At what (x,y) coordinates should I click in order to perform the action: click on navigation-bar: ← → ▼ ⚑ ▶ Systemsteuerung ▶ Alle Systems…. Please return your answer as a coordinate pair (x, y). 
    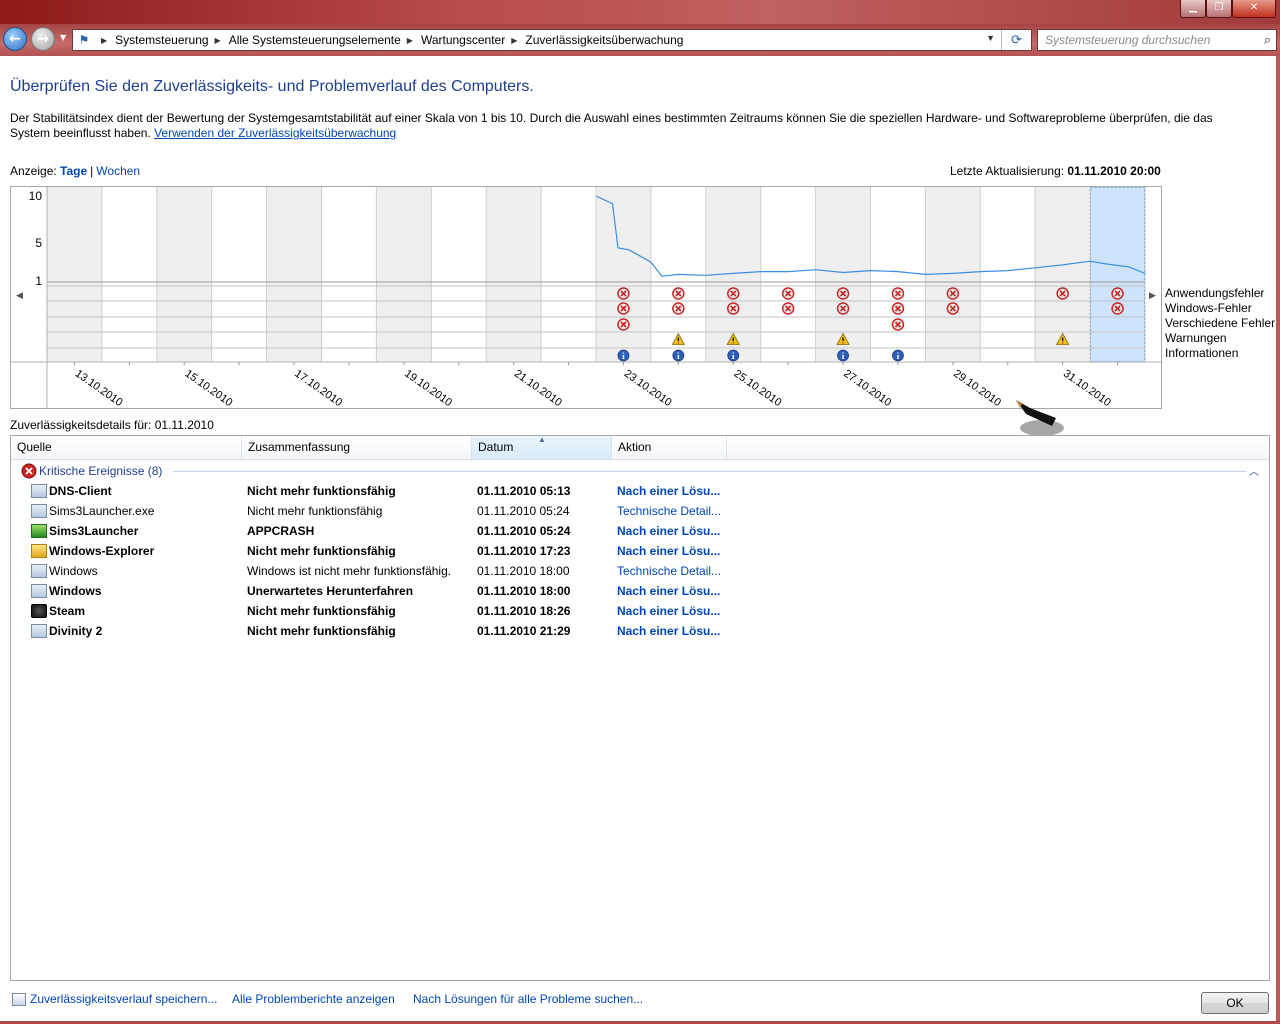
    Looking at the image, I should click on (640, 40).